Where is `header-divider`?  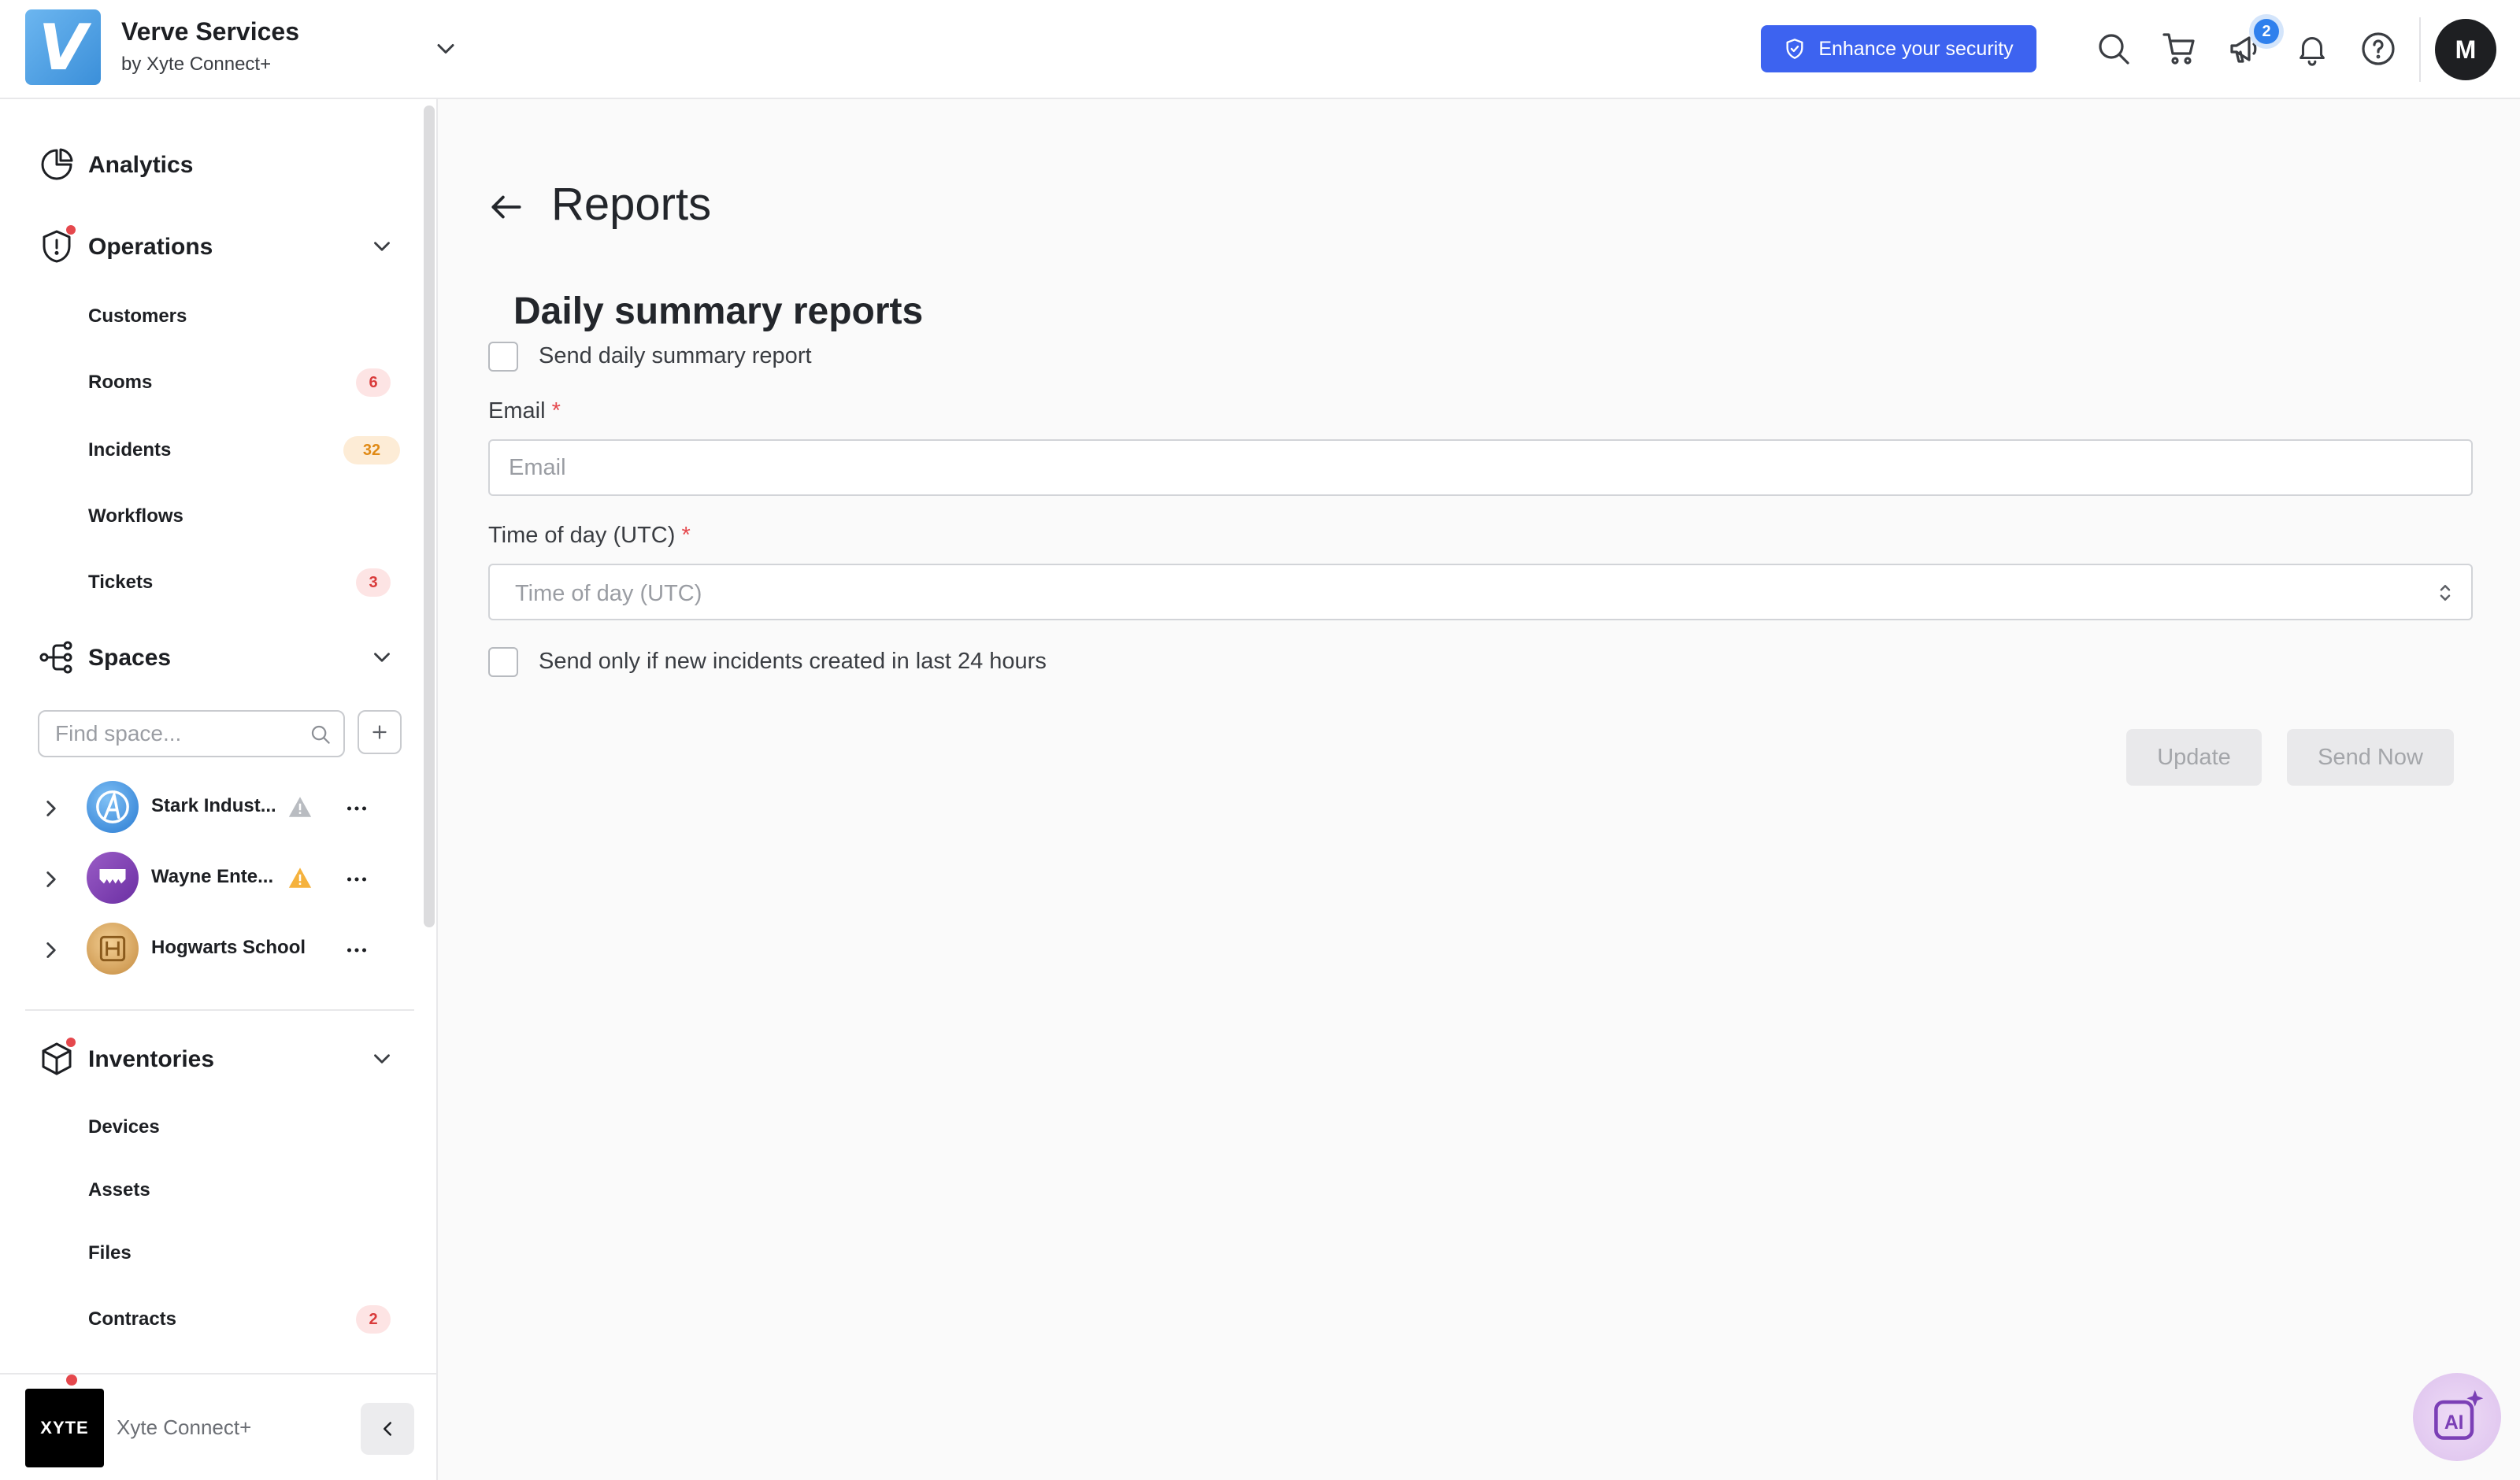
header-divider is located at coordinates (2420, 49).